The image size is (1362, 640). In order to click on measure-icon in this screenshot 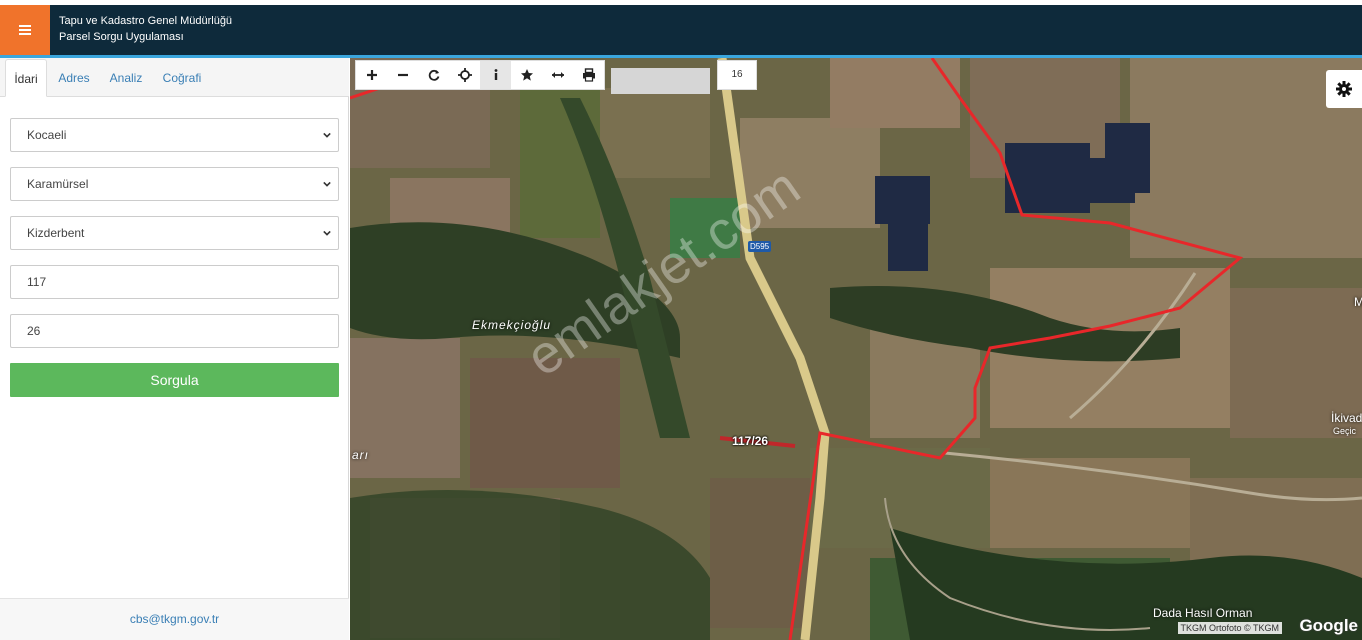, I will do `click(557, 75)`.